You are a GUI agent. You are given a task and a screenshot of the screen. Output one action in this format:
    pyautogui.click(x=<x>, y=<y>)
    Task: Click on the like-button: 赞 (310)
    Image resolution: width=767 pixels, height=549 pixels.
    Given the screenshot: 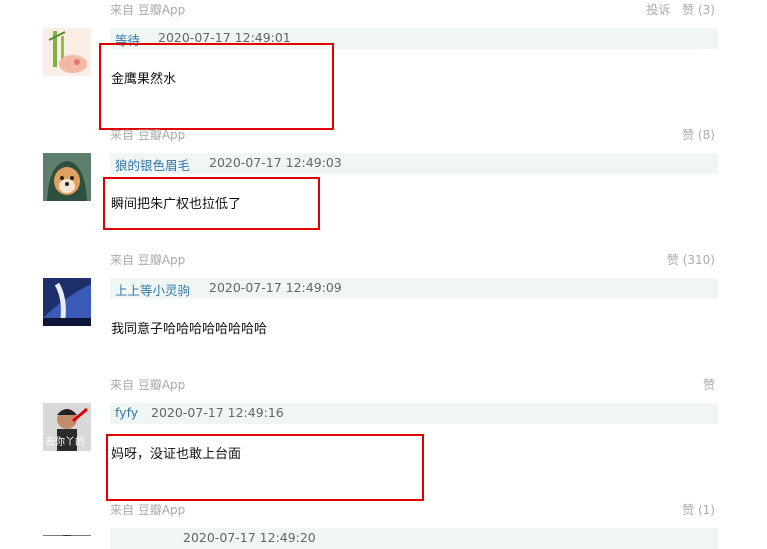 What is the action you would take?
    pyautogui.click(x=691, y=260)
    